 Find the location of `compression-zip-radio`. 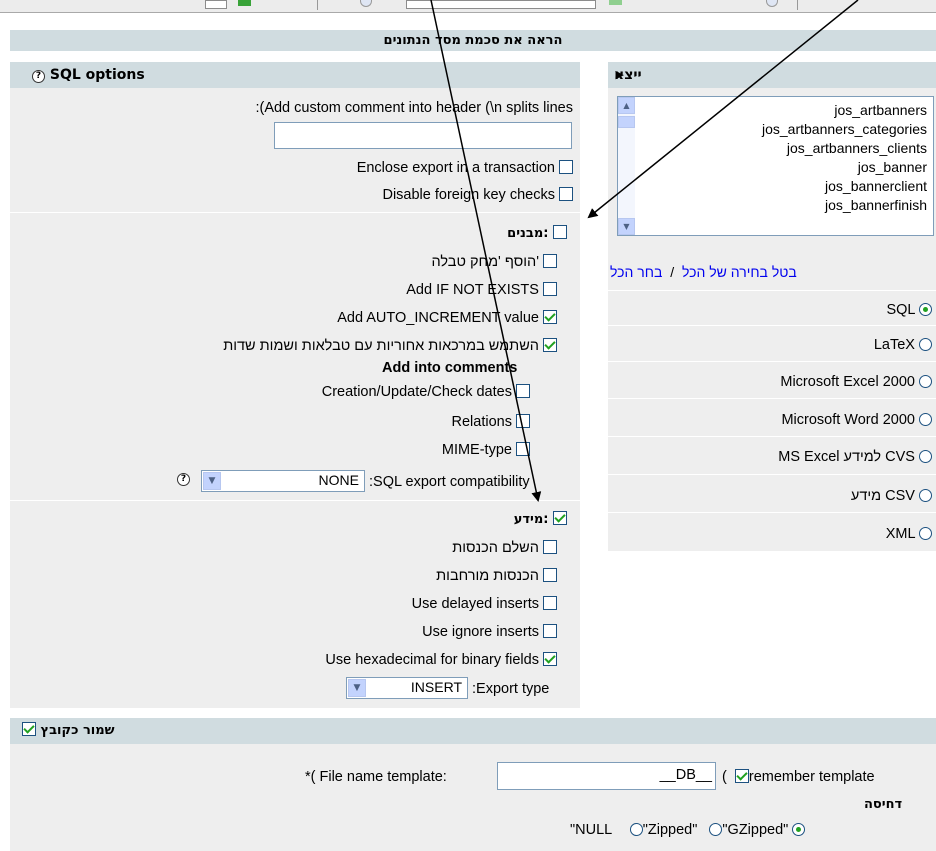

compression-zip-radio is located at coordinates (716, 829).